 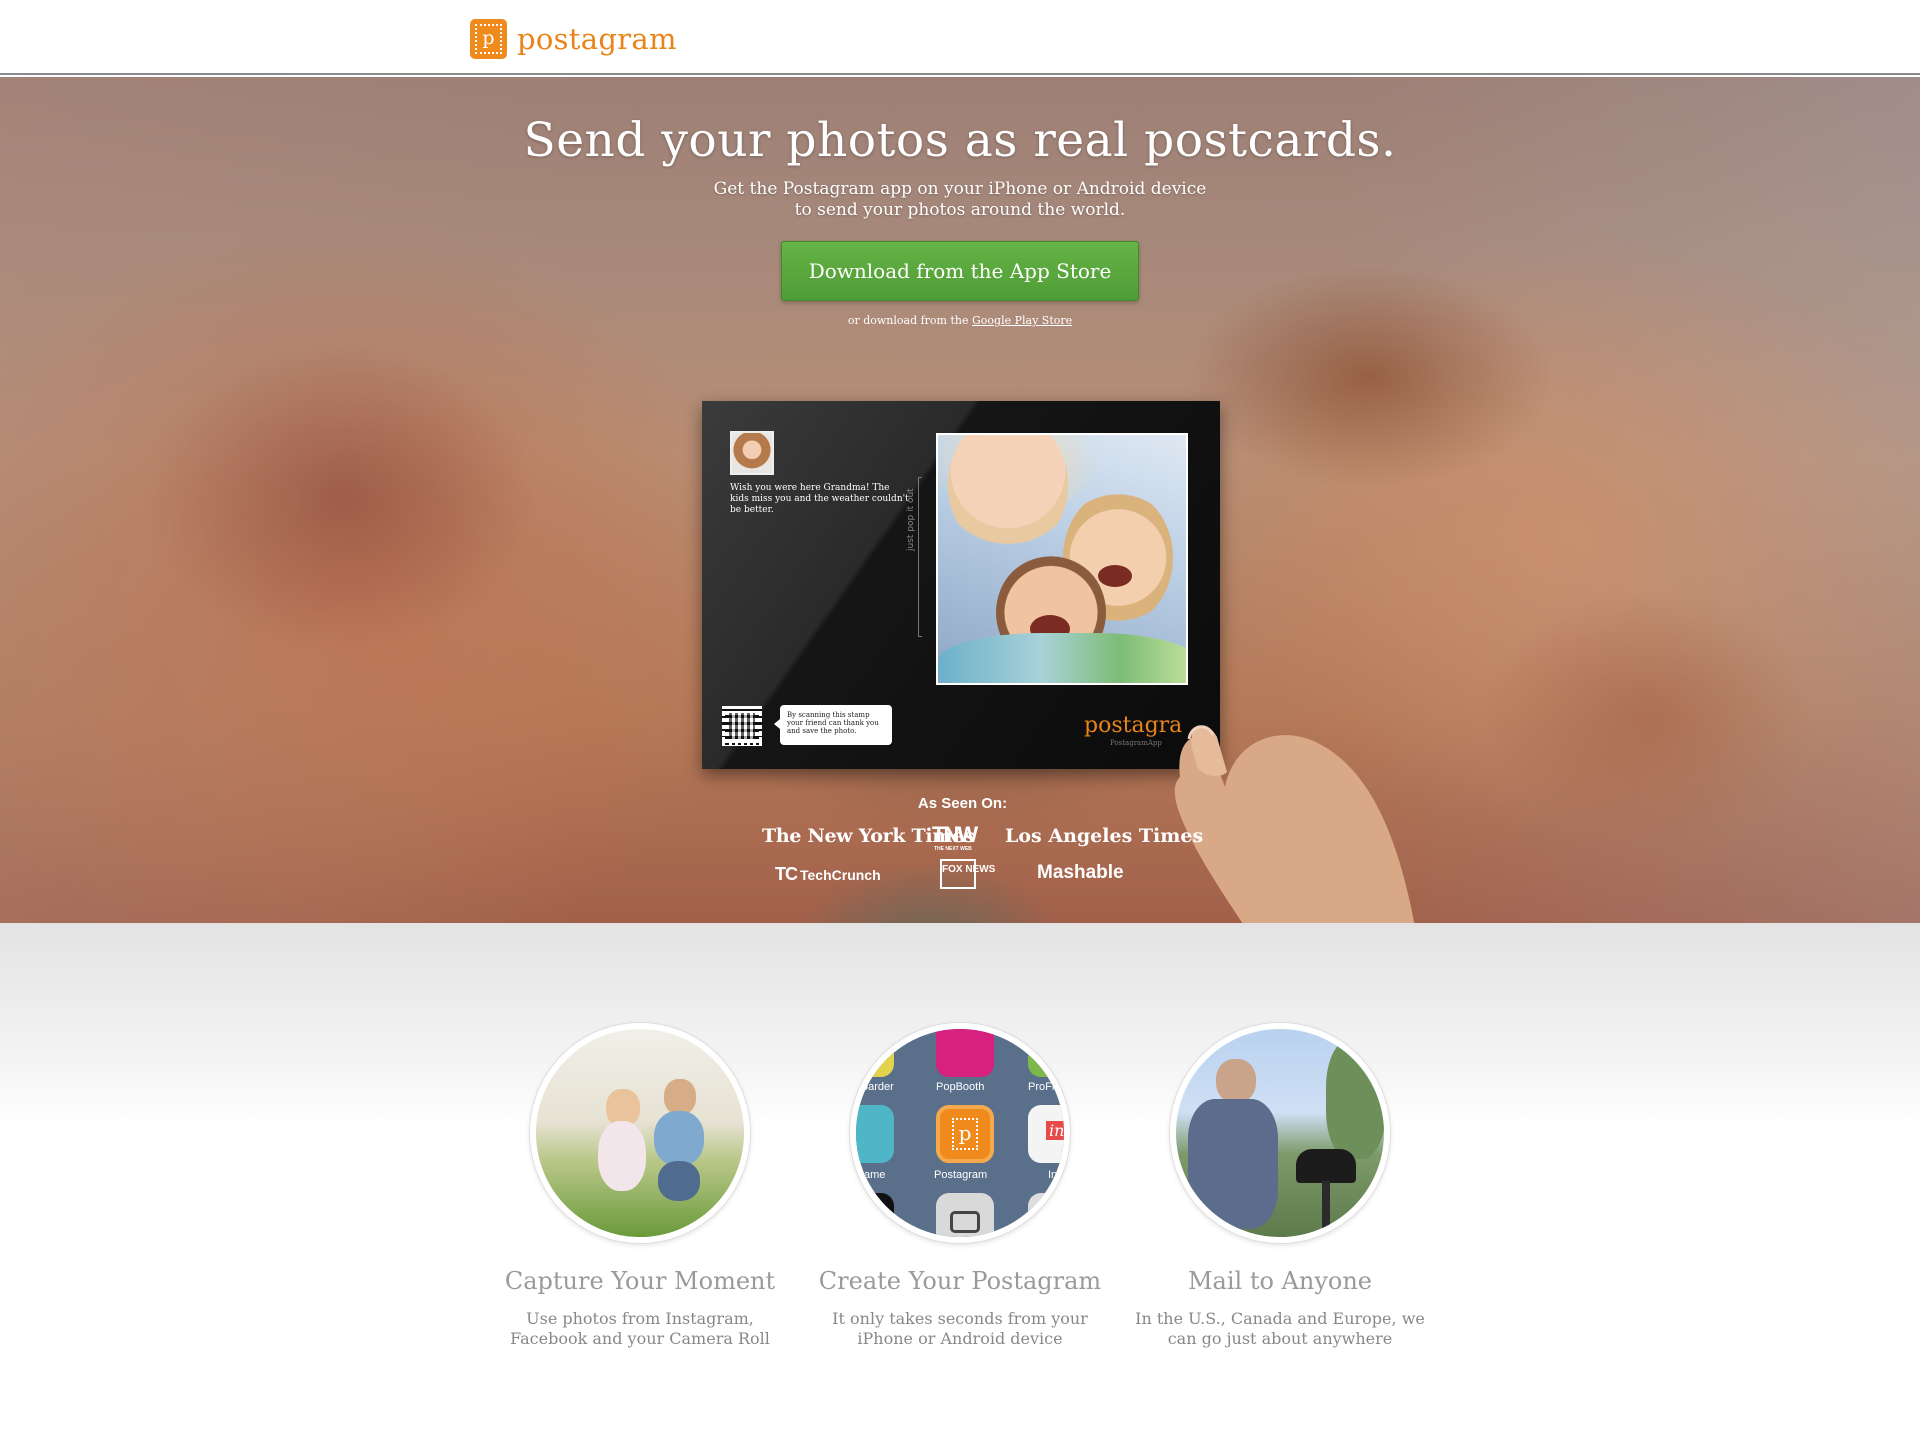 What do you see at coordinates (1062, 559) in the screenshot?
I see `postcard-photo` at bounding box center [1062, 559].